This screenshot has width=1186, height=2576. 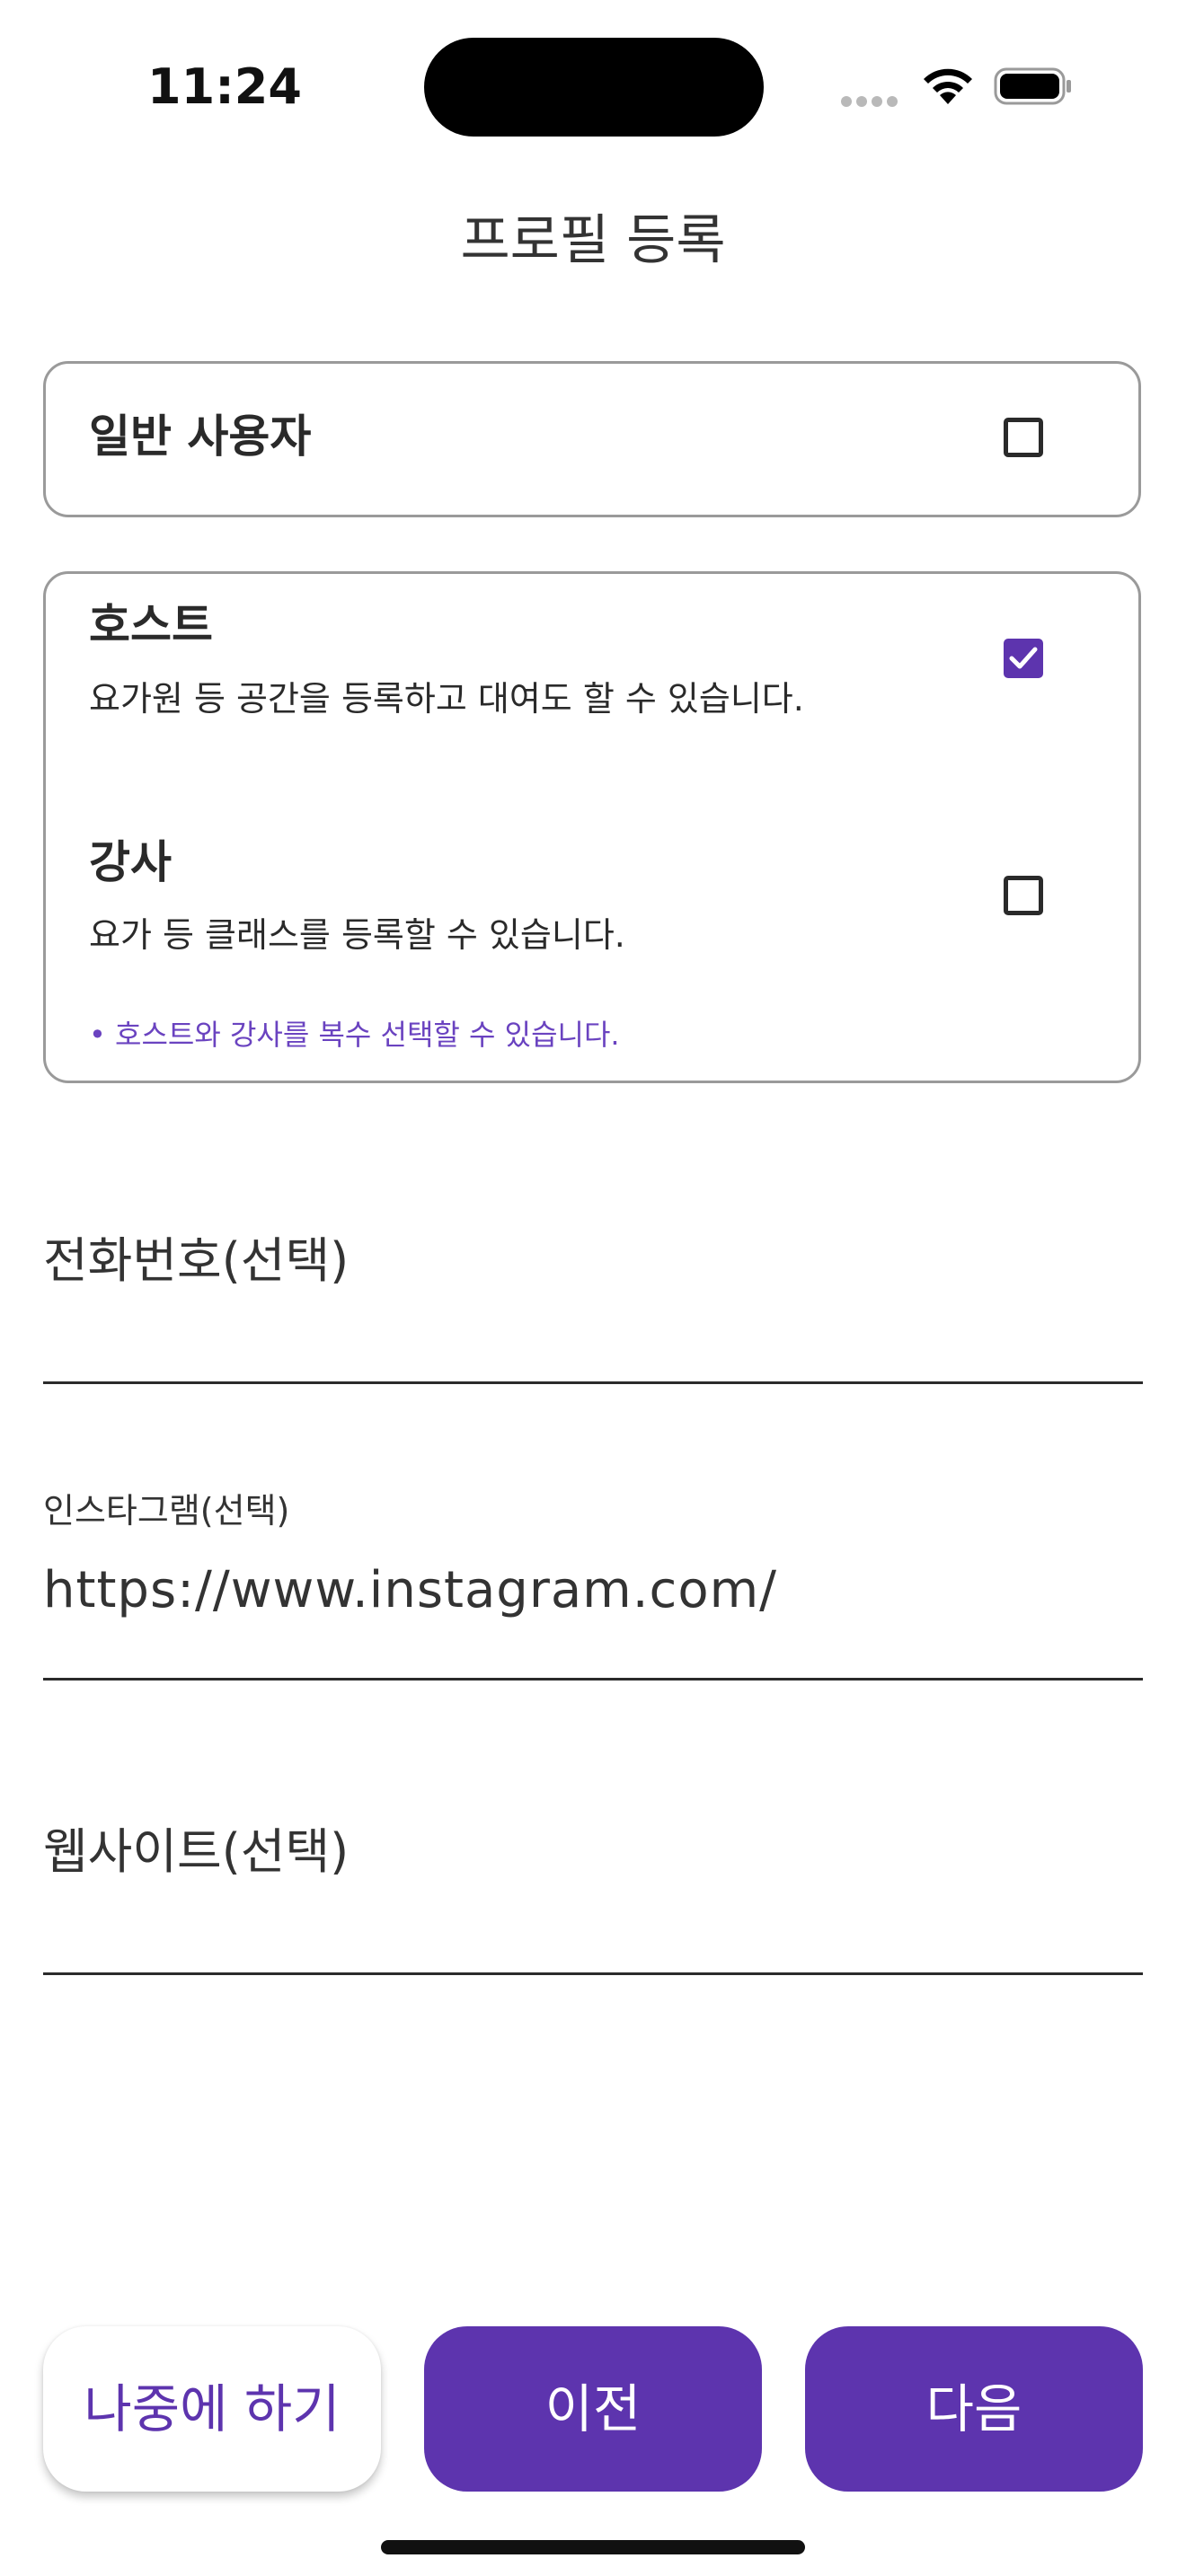 I want to click on page-title: 프로필 등록, so click(x=593, y=240).